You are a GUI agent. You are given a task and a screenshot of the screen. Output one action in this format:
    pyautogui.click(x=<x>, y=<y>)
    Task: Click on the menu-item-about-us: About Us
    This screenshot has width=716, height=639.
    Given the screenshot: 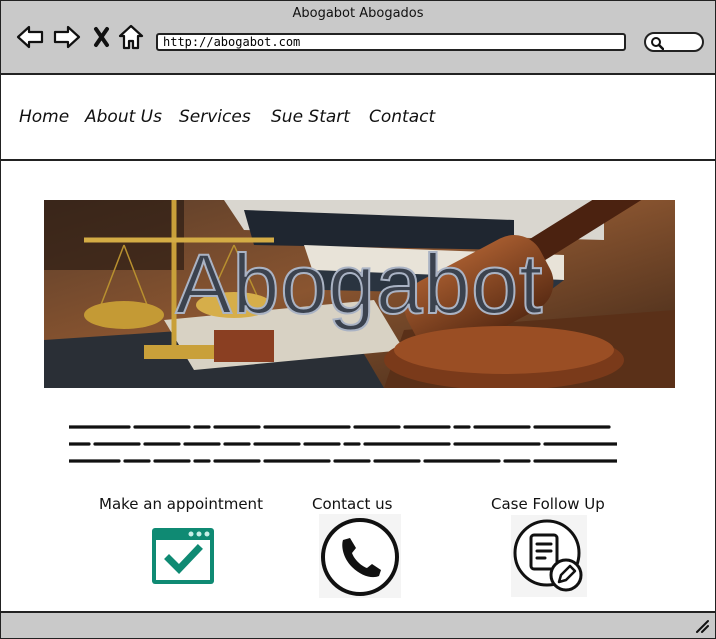 What is the action you would take?
    pyautogui.click(x=123, y=117)
    